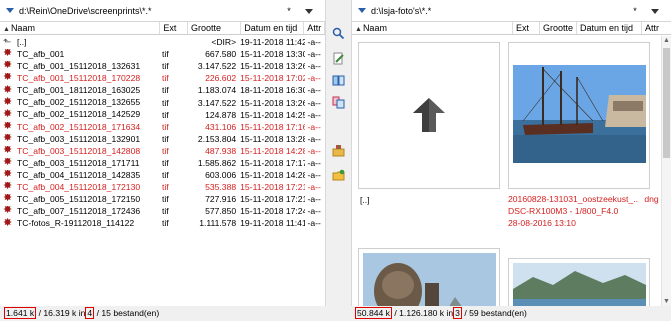 This screenshot has width=671, height=321. I want to click on file-name: TC_afb_002_15112018_171634, so click(79, 127).